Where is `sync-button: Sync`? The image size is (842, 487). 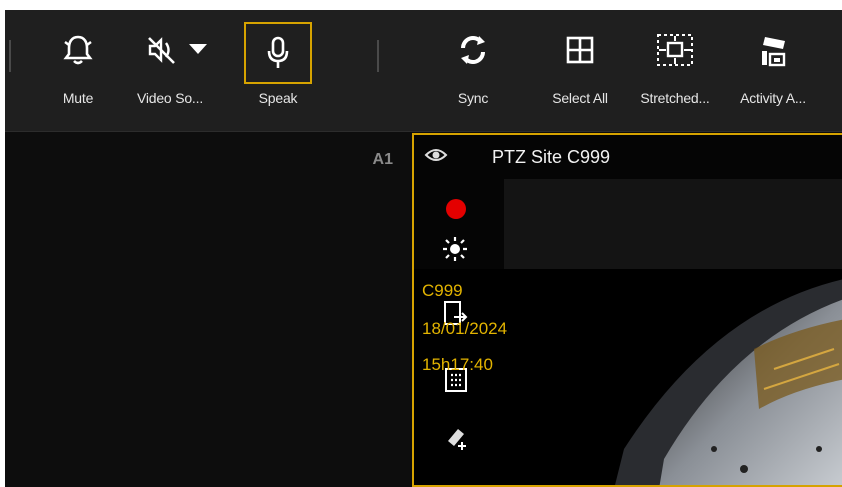 sync-button: Sync is located at coordinates (473, 71).